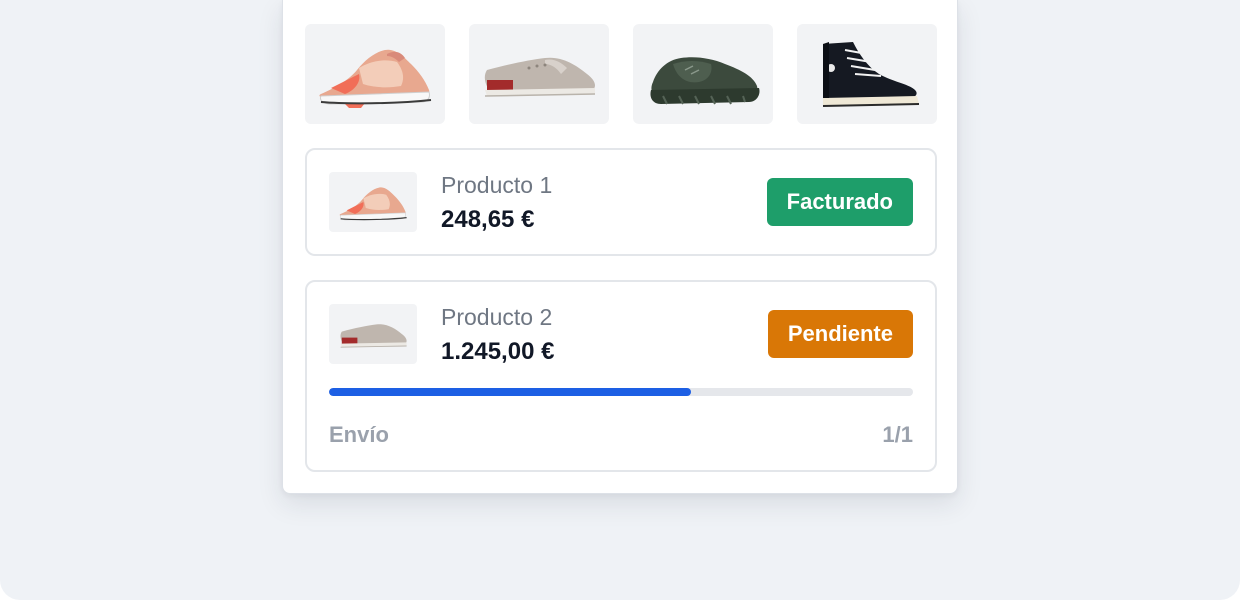  What do you see at coordinates (359, 434) in the screenshot?
I see `shipping-label: Envío` at bounding box center [359, 434].